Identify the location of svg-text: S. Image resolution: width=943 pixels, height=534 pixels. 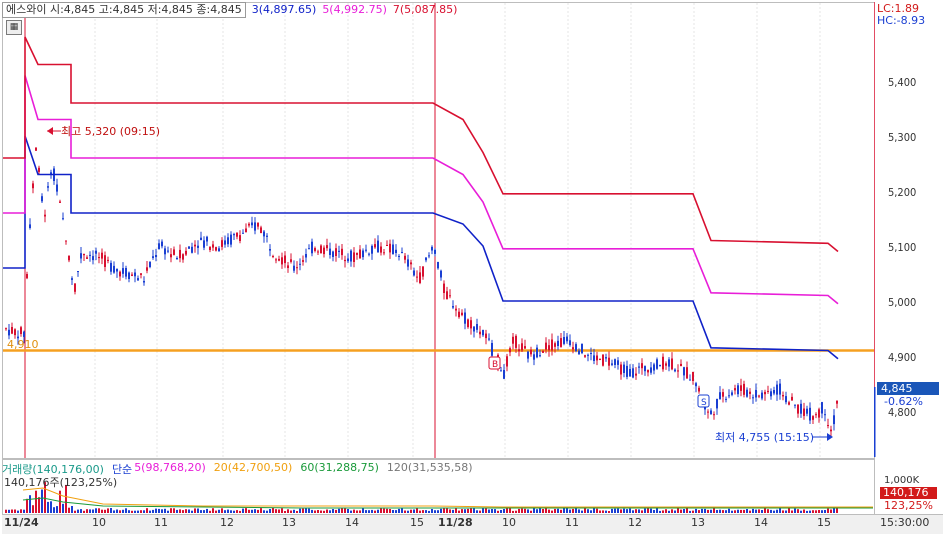
(704, 403).